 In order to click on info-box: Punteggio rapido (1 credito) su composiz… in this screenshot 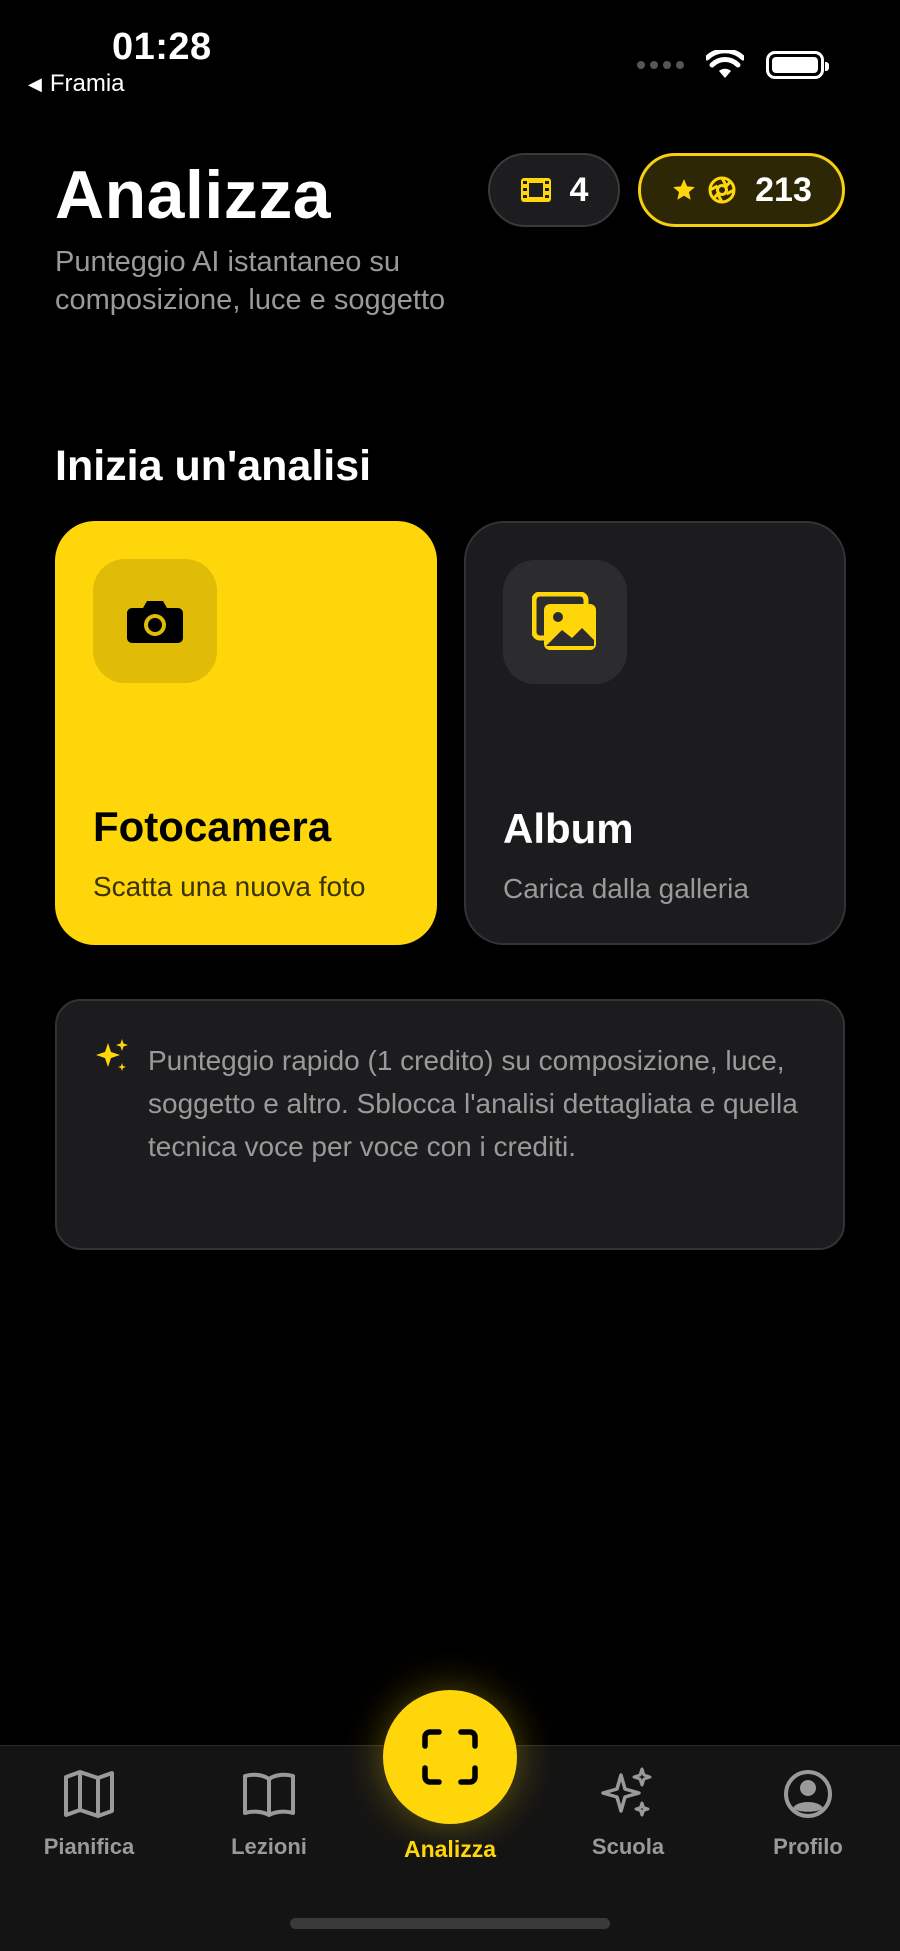, I will do `click(450, 1124)`.